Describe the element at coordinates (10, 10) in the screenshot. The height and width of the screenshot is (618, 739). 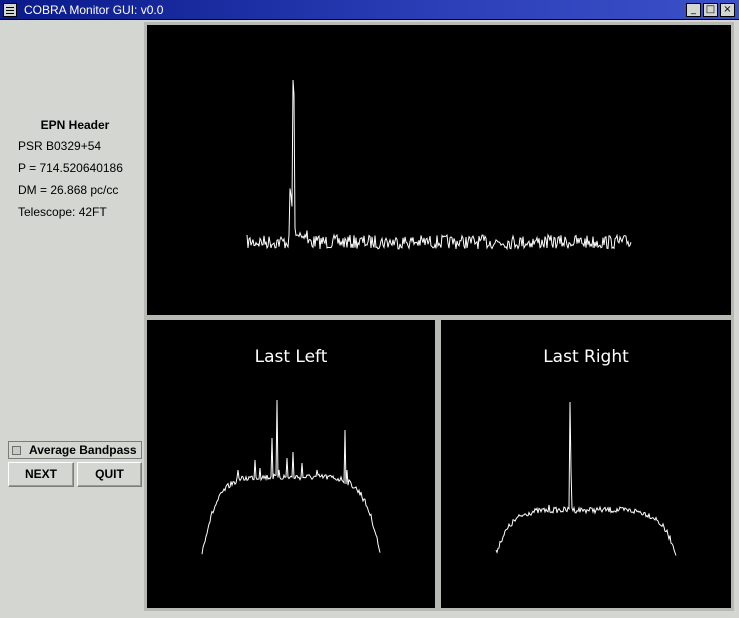
I see `window-menu-icon` at that location.